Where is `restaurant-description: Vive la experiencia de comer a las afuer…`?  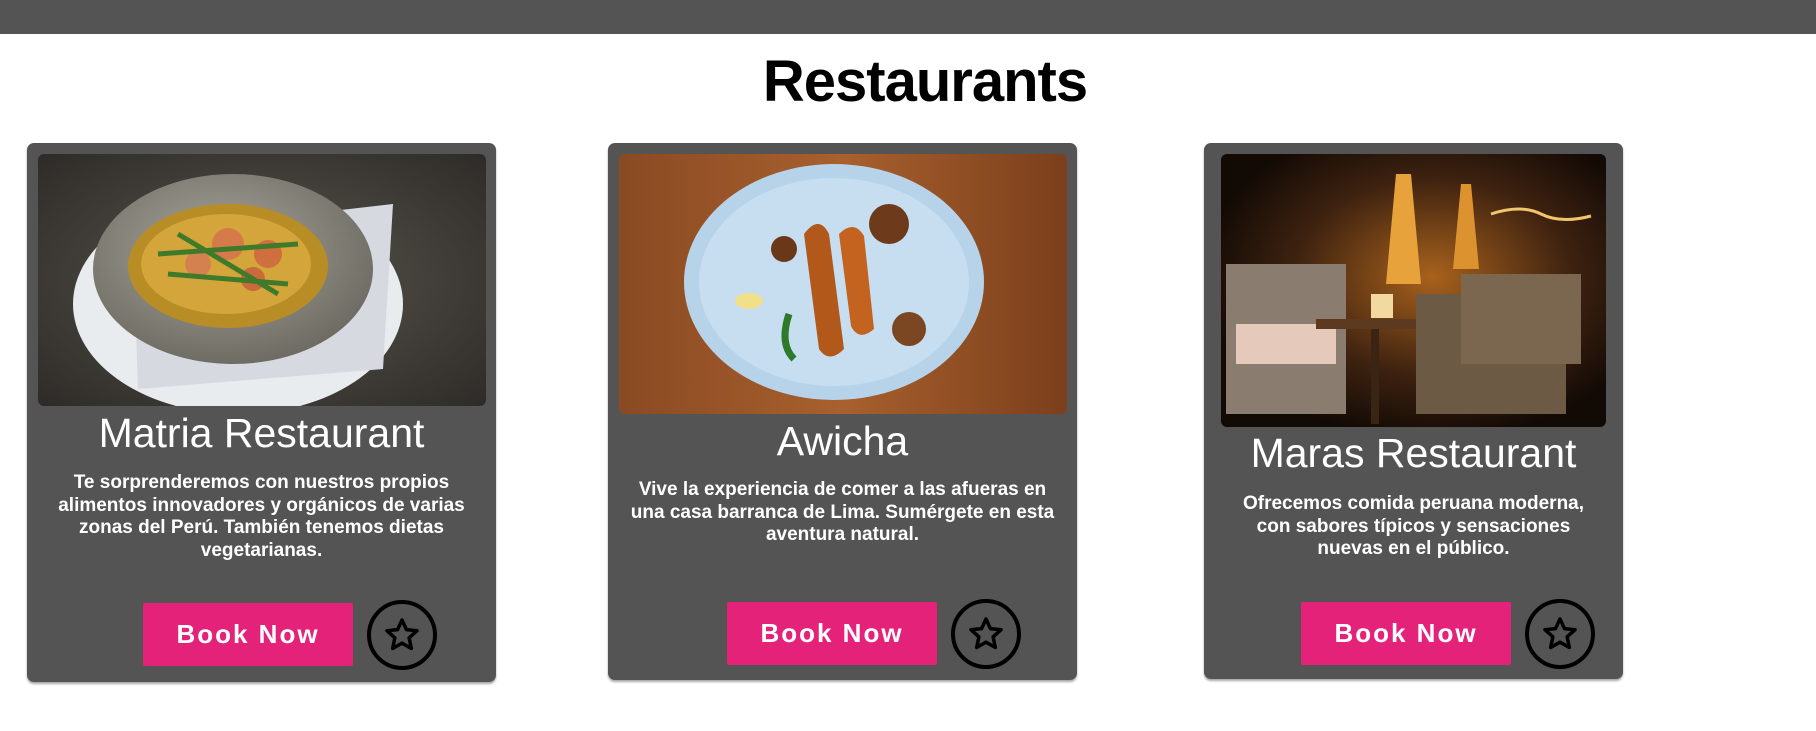
restaurant-description: Vive la experiencia de comer a las afuer… is located at coordinates (842, 512).